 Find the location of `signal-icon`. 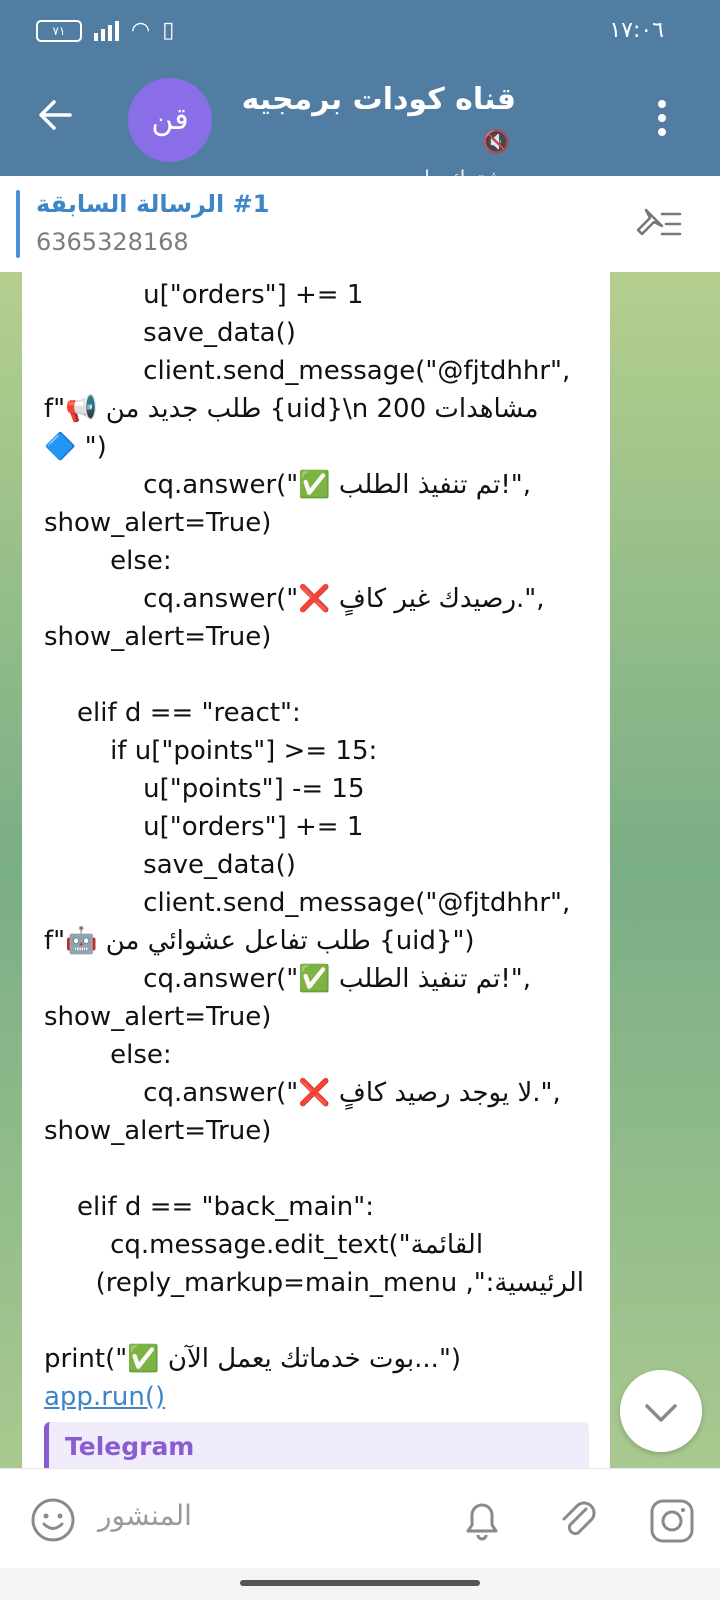

signal-icon is located at coordinates (106, 30).